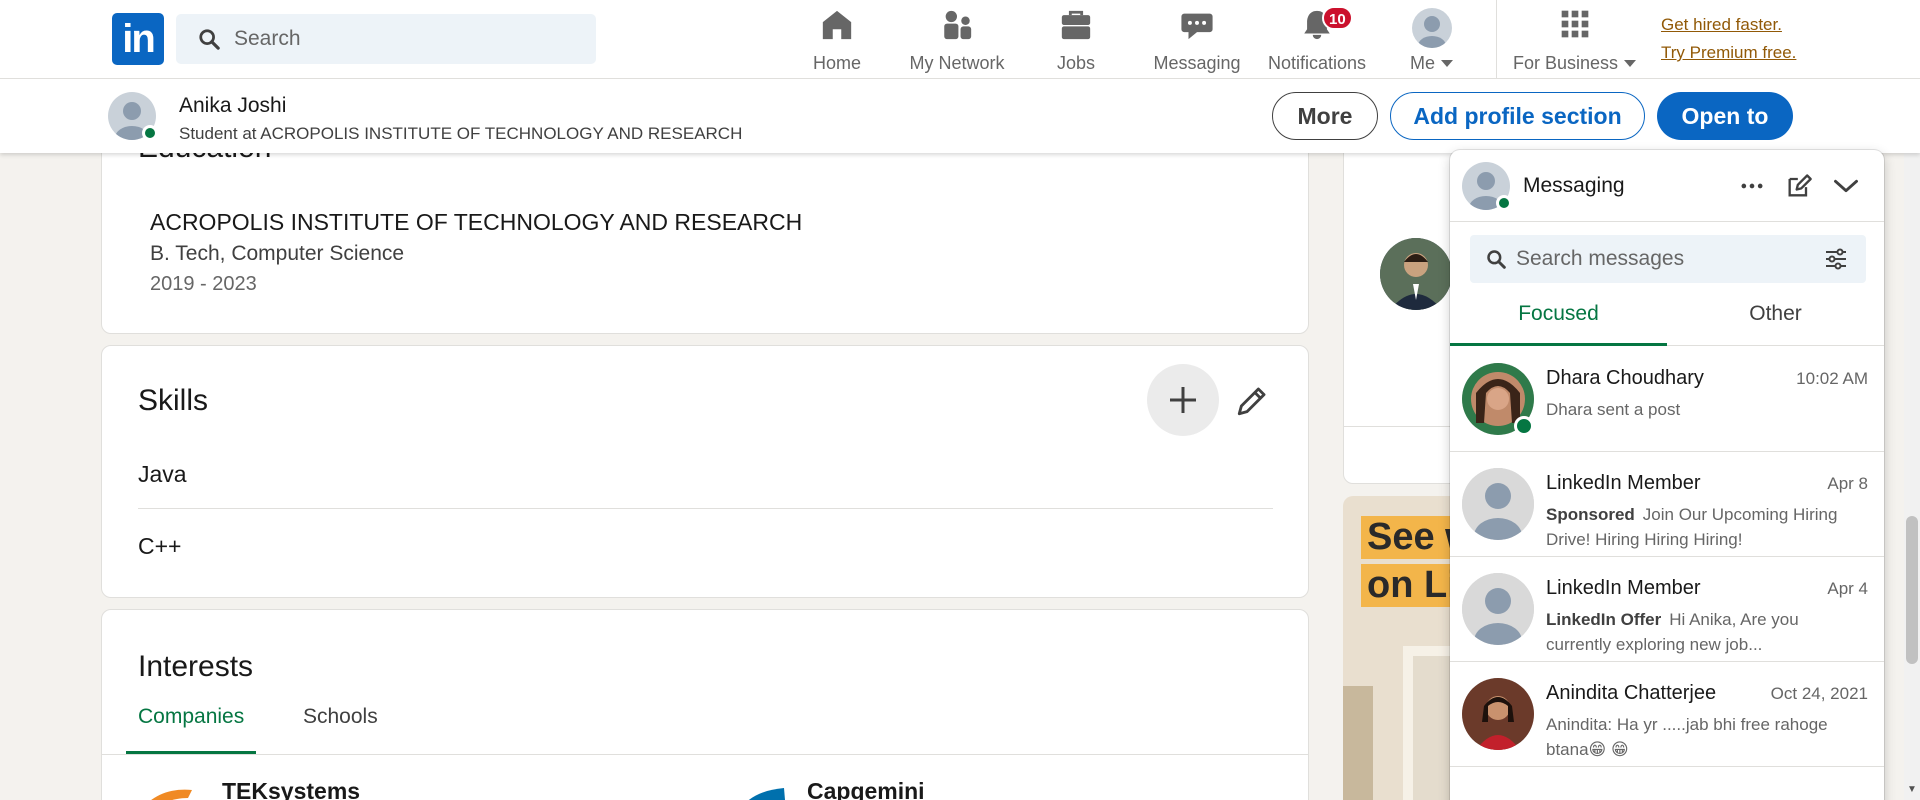  I want to click on page-scrollbar-track, so click(1912, 439).